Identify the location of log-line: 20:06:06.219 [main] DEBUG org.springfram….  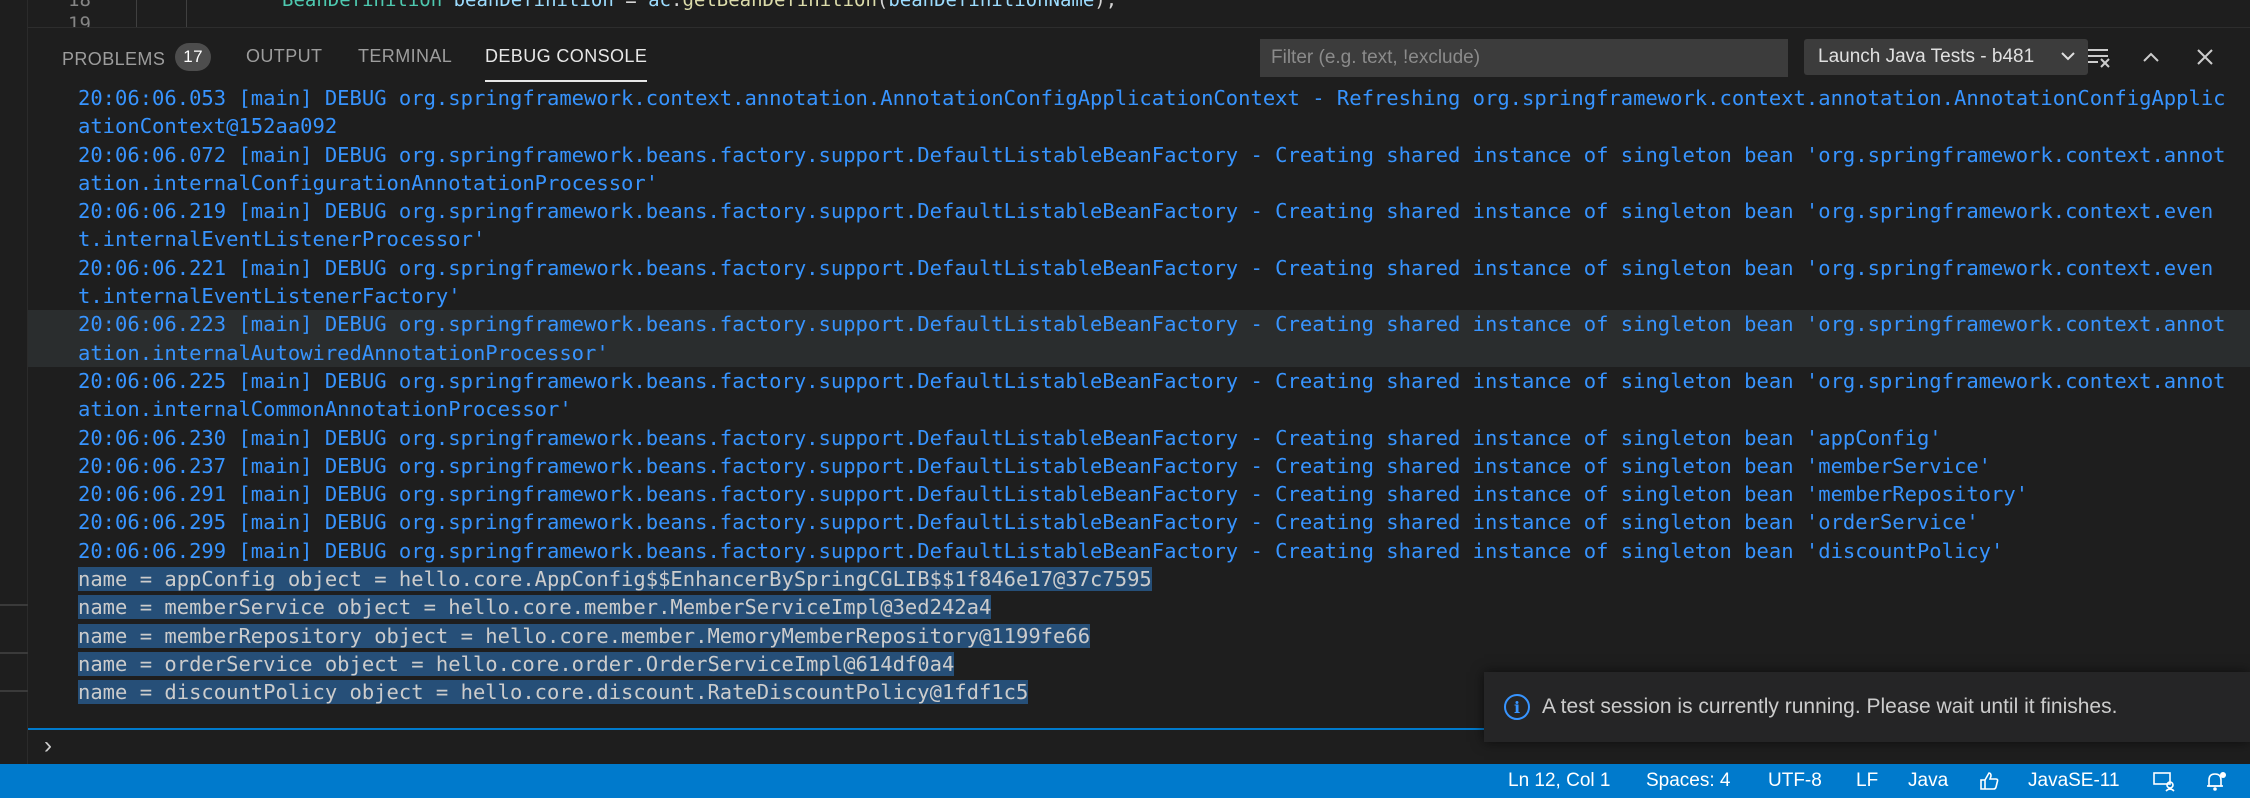
(1139, 225).